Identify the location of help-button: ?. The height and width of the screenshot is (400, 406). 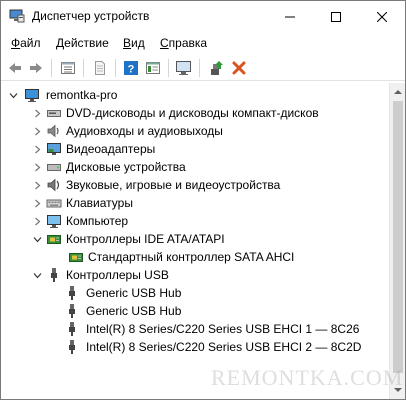
(131, 68).